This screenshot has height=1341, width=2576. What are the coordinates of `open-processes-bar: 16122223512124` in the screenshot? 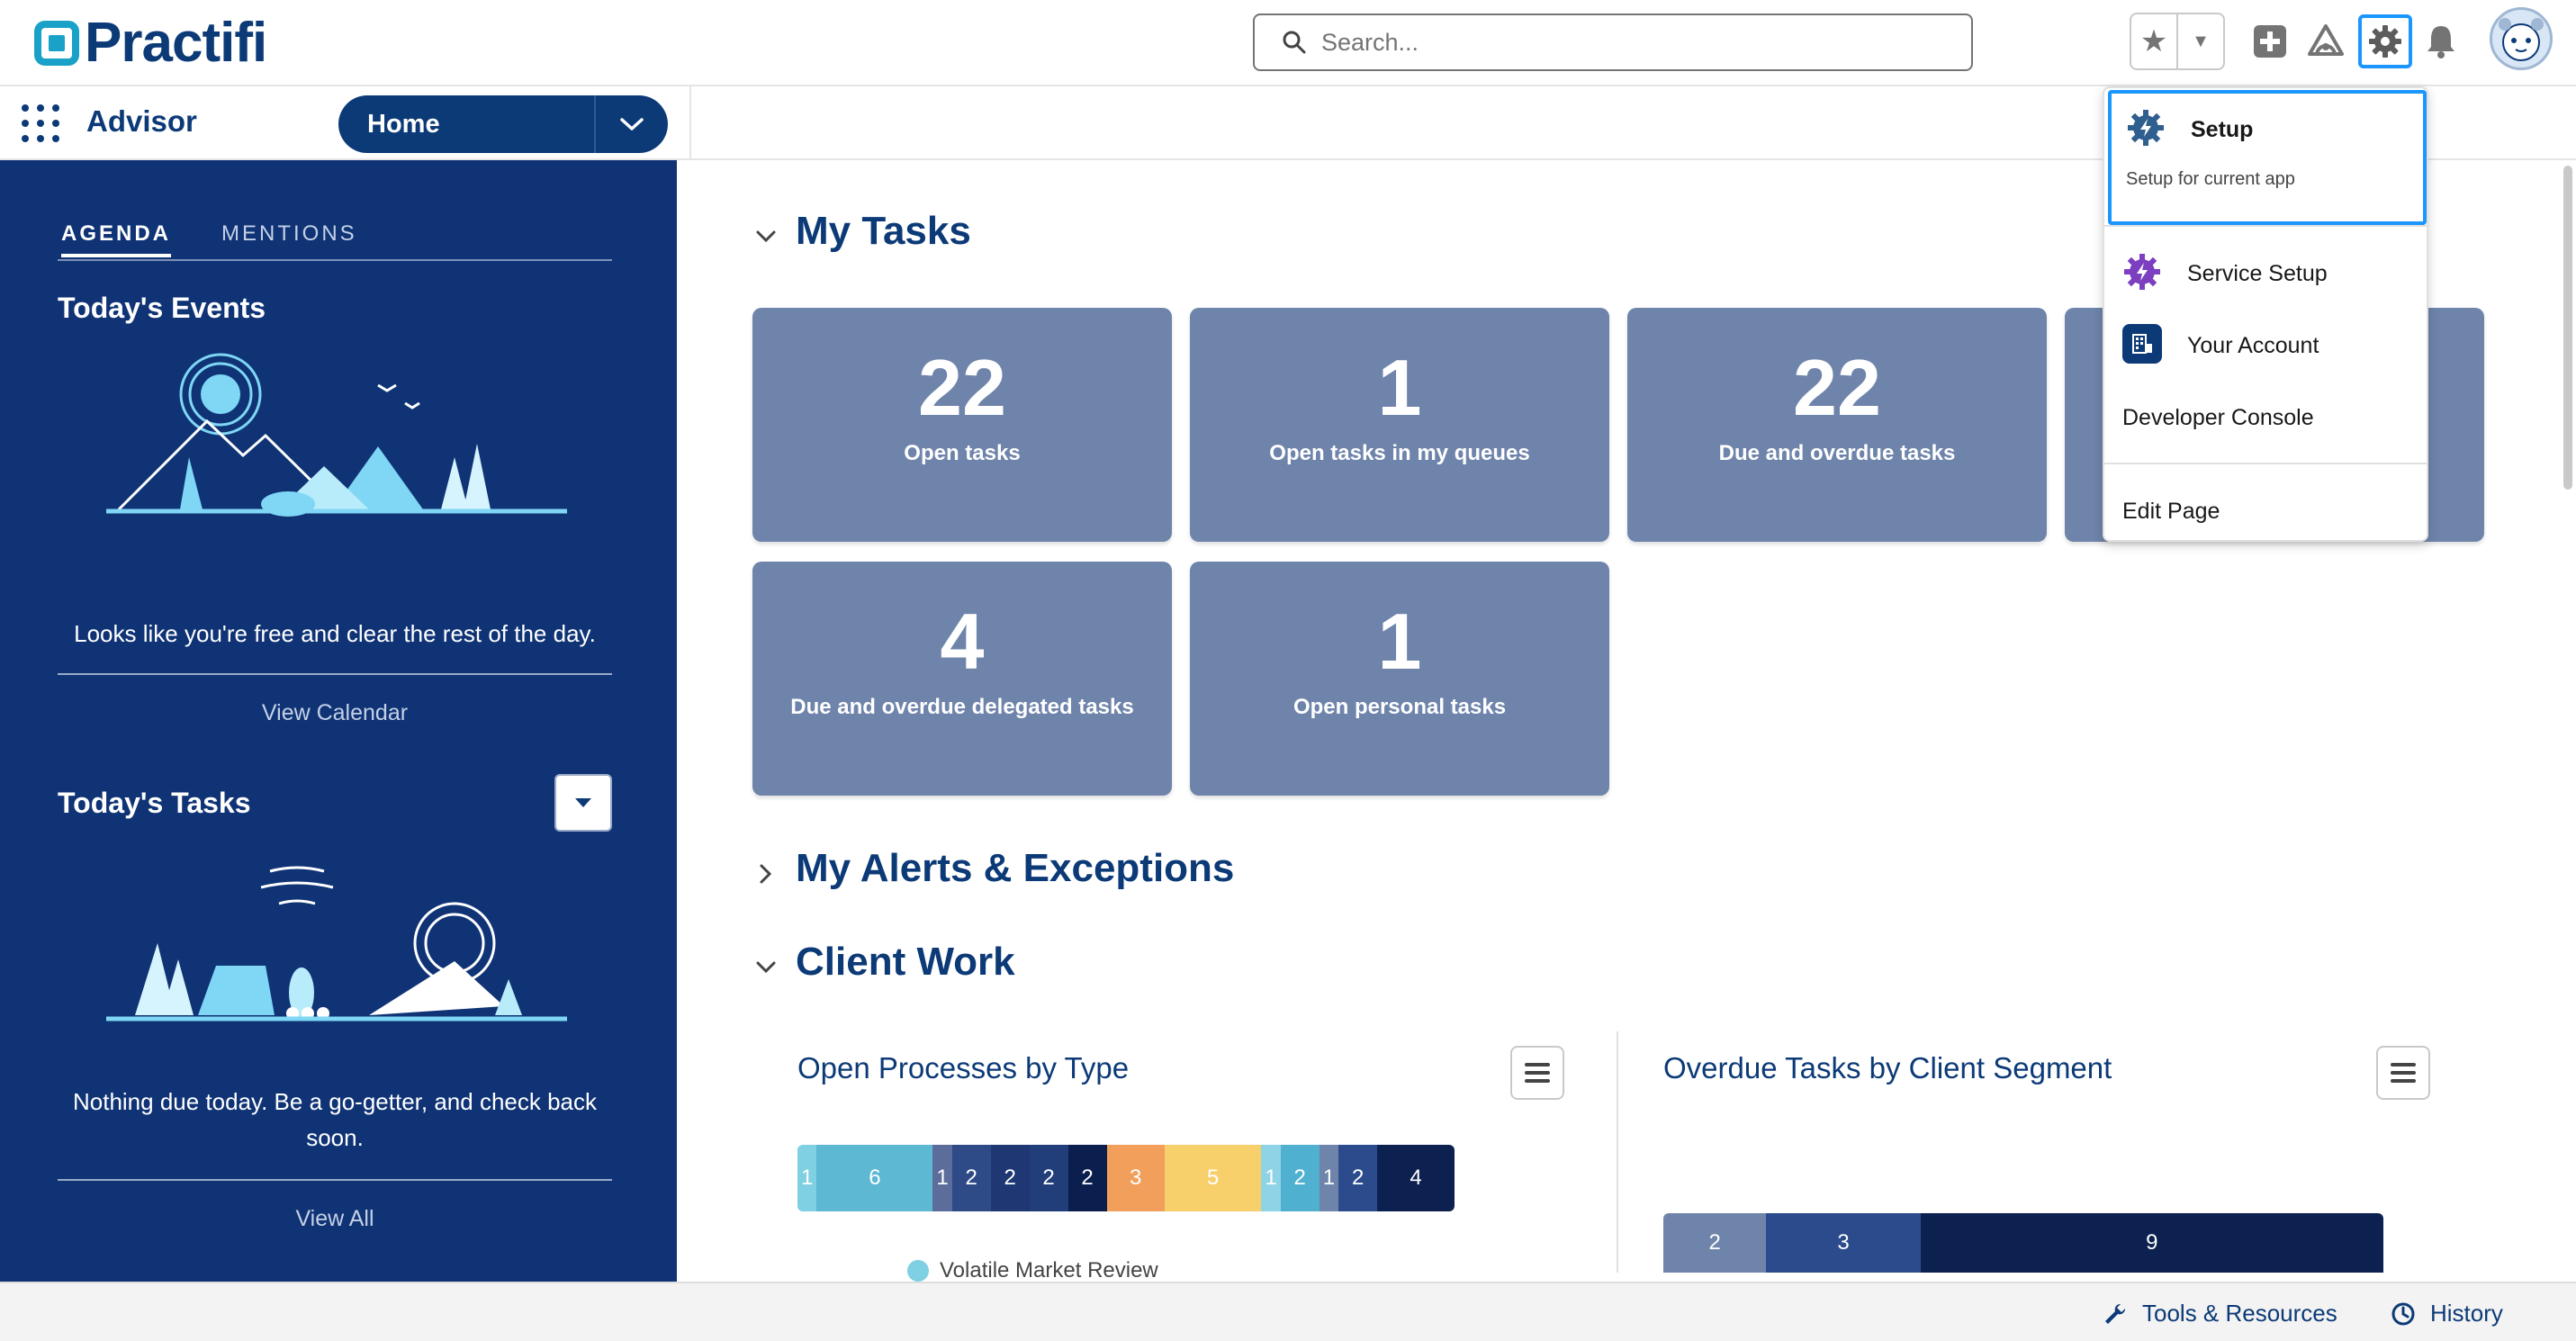 It's located at (1126, 1178).